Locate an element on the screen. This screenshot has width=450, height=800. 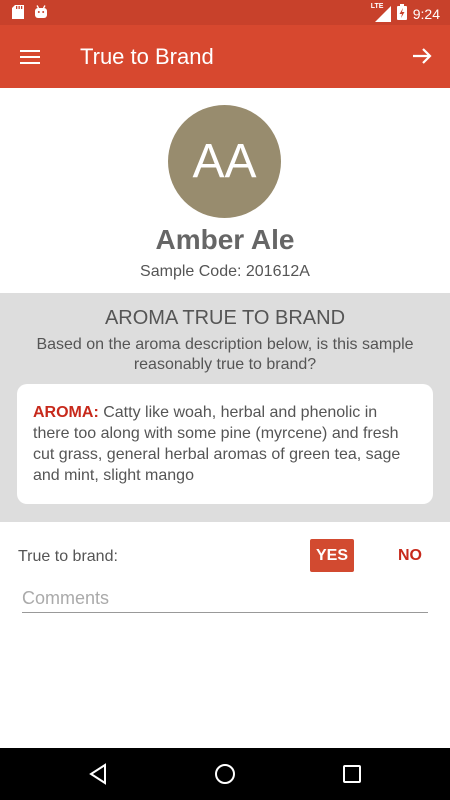
status-bar: LTE 9:24 is located at coordinates (225, 12).